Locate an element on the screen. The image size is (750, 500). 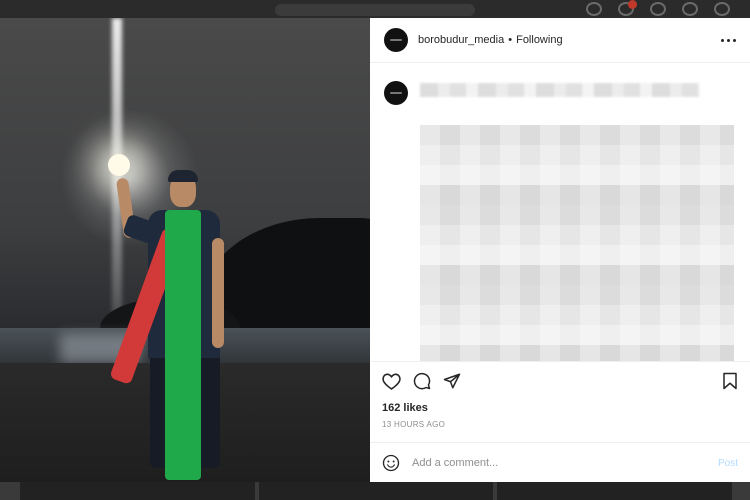
avatar is located at coordinates (396, 40).